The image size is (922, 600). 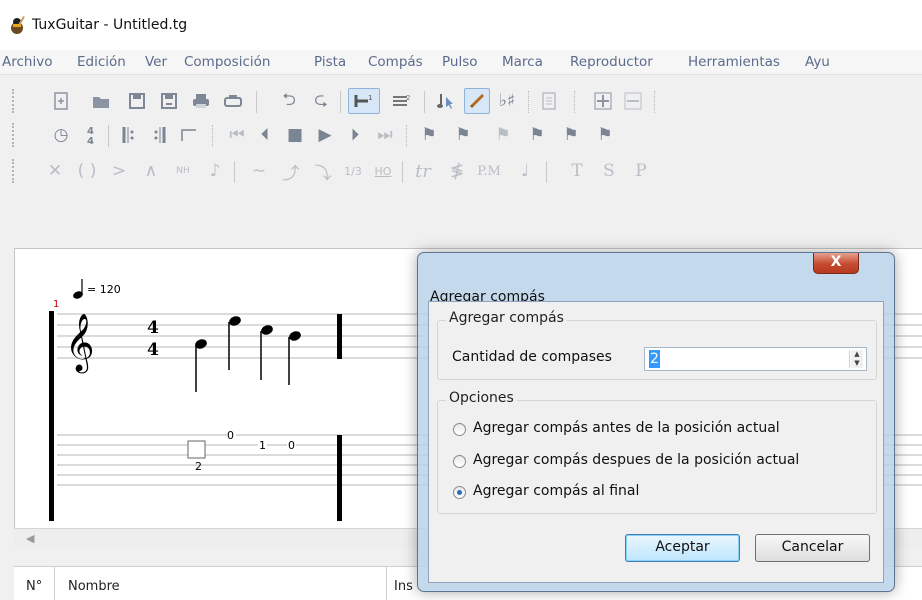 I want to click on menu-ver: Ver, so click(x=156, y=62).